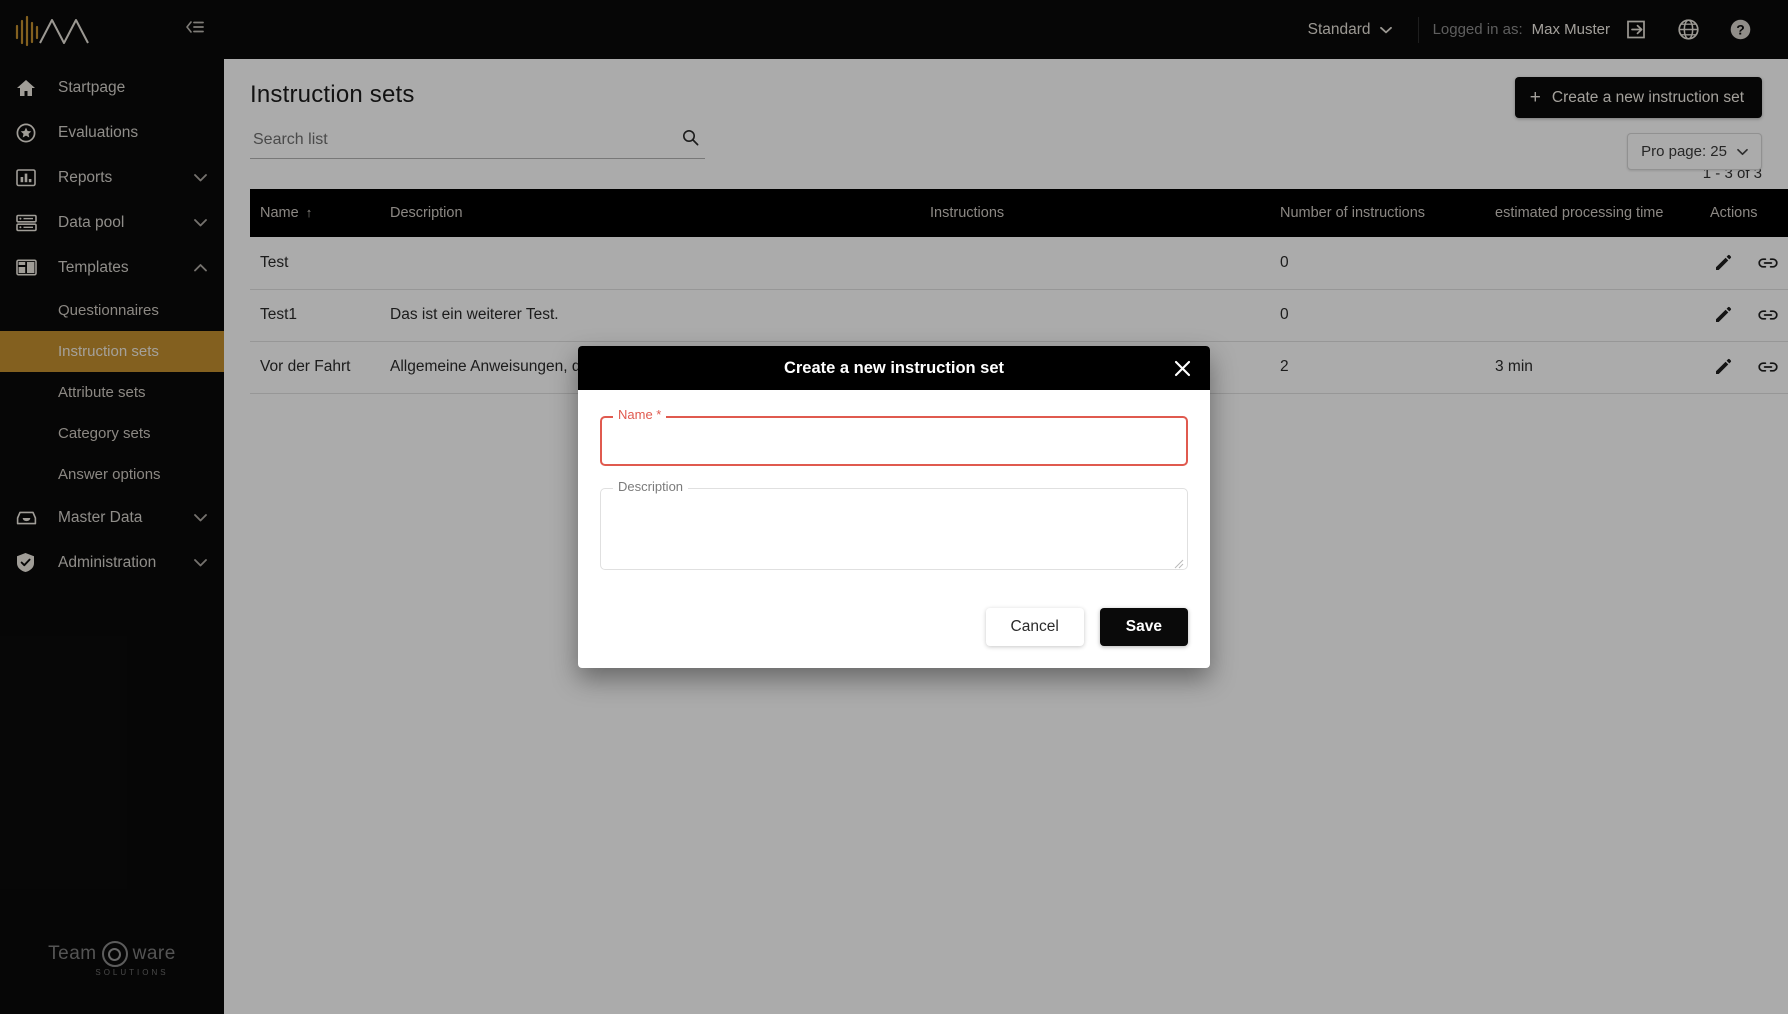 The height and width of the screenshot is (1014, 1788). What do you see at coordinates (1143, 627) in the screenshot?
I see `save-button: Save` at bounding box center [1143, 627].